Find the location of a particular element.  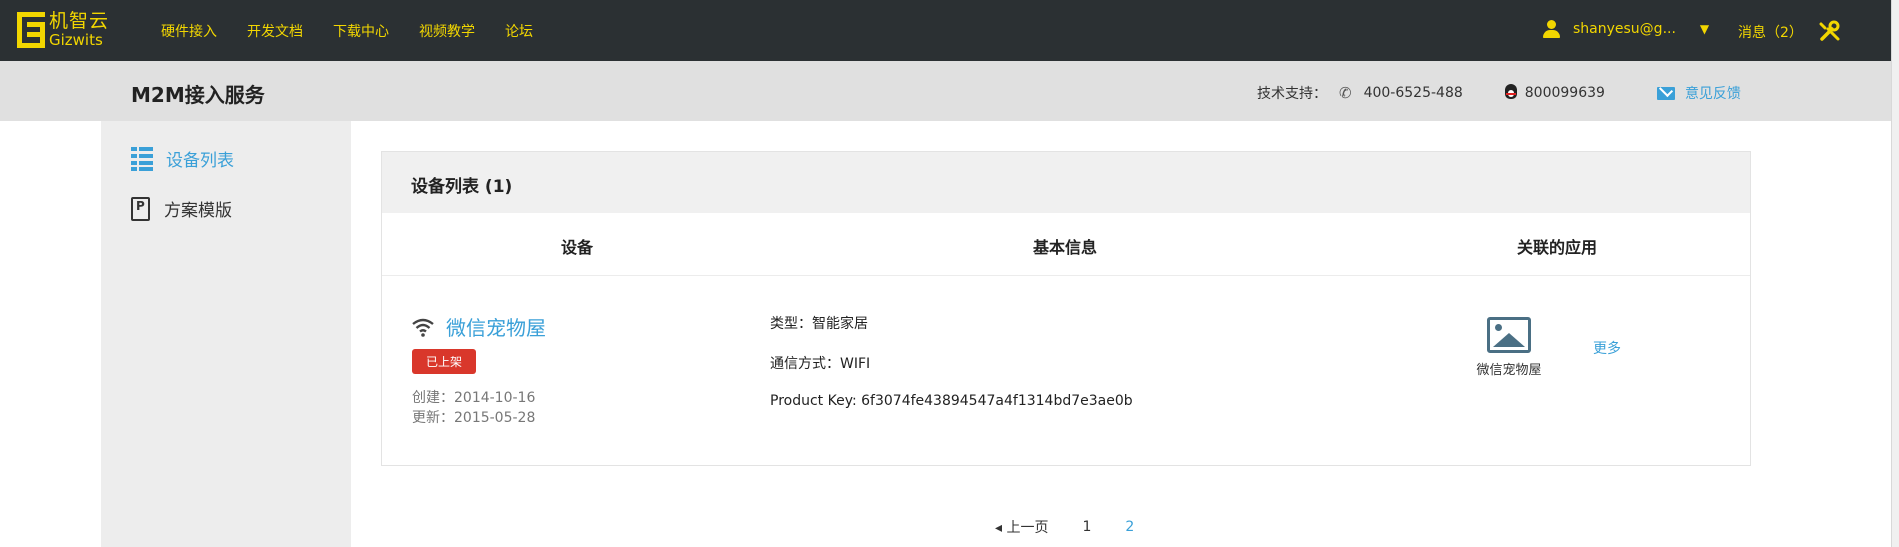

qq-number: 800099639 is located at coordinates (1564, 93).